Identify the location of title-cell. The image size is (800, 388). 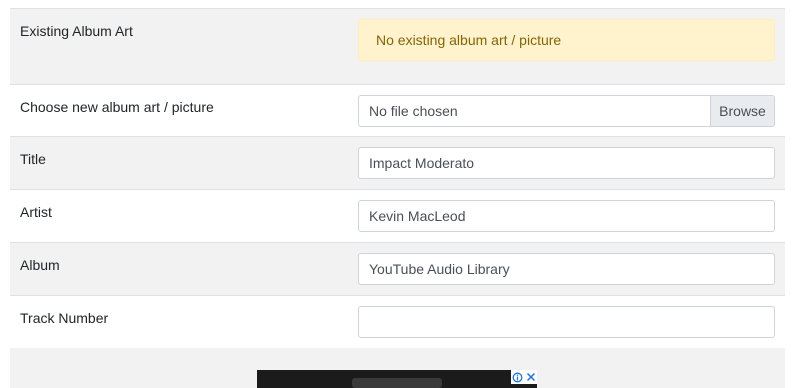
(566, 163).